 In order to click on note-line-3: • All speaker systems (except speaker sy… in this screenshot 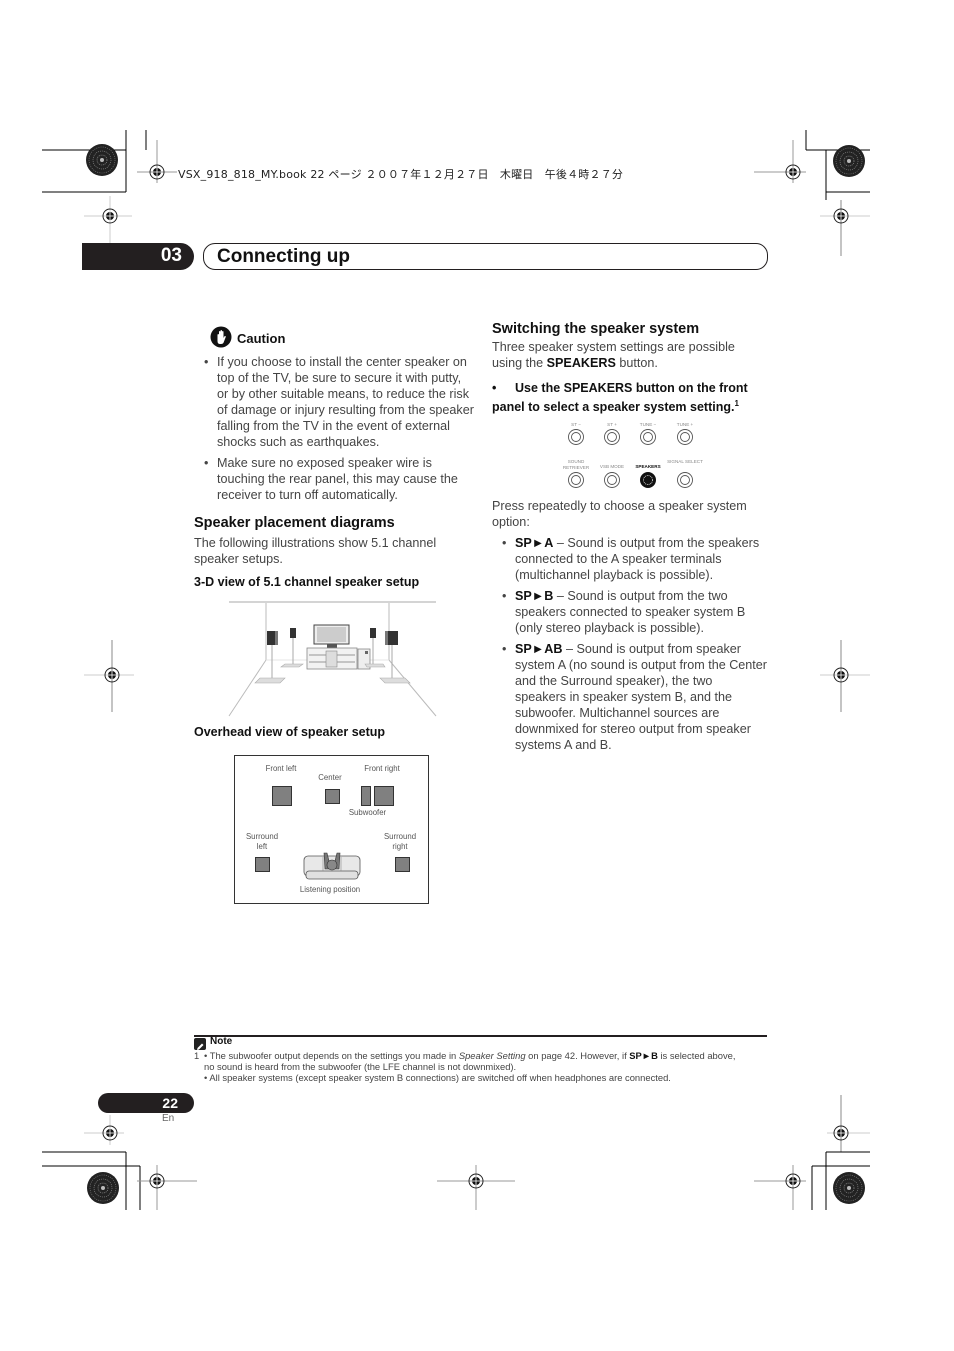, I will do `click(437, 1077)`.